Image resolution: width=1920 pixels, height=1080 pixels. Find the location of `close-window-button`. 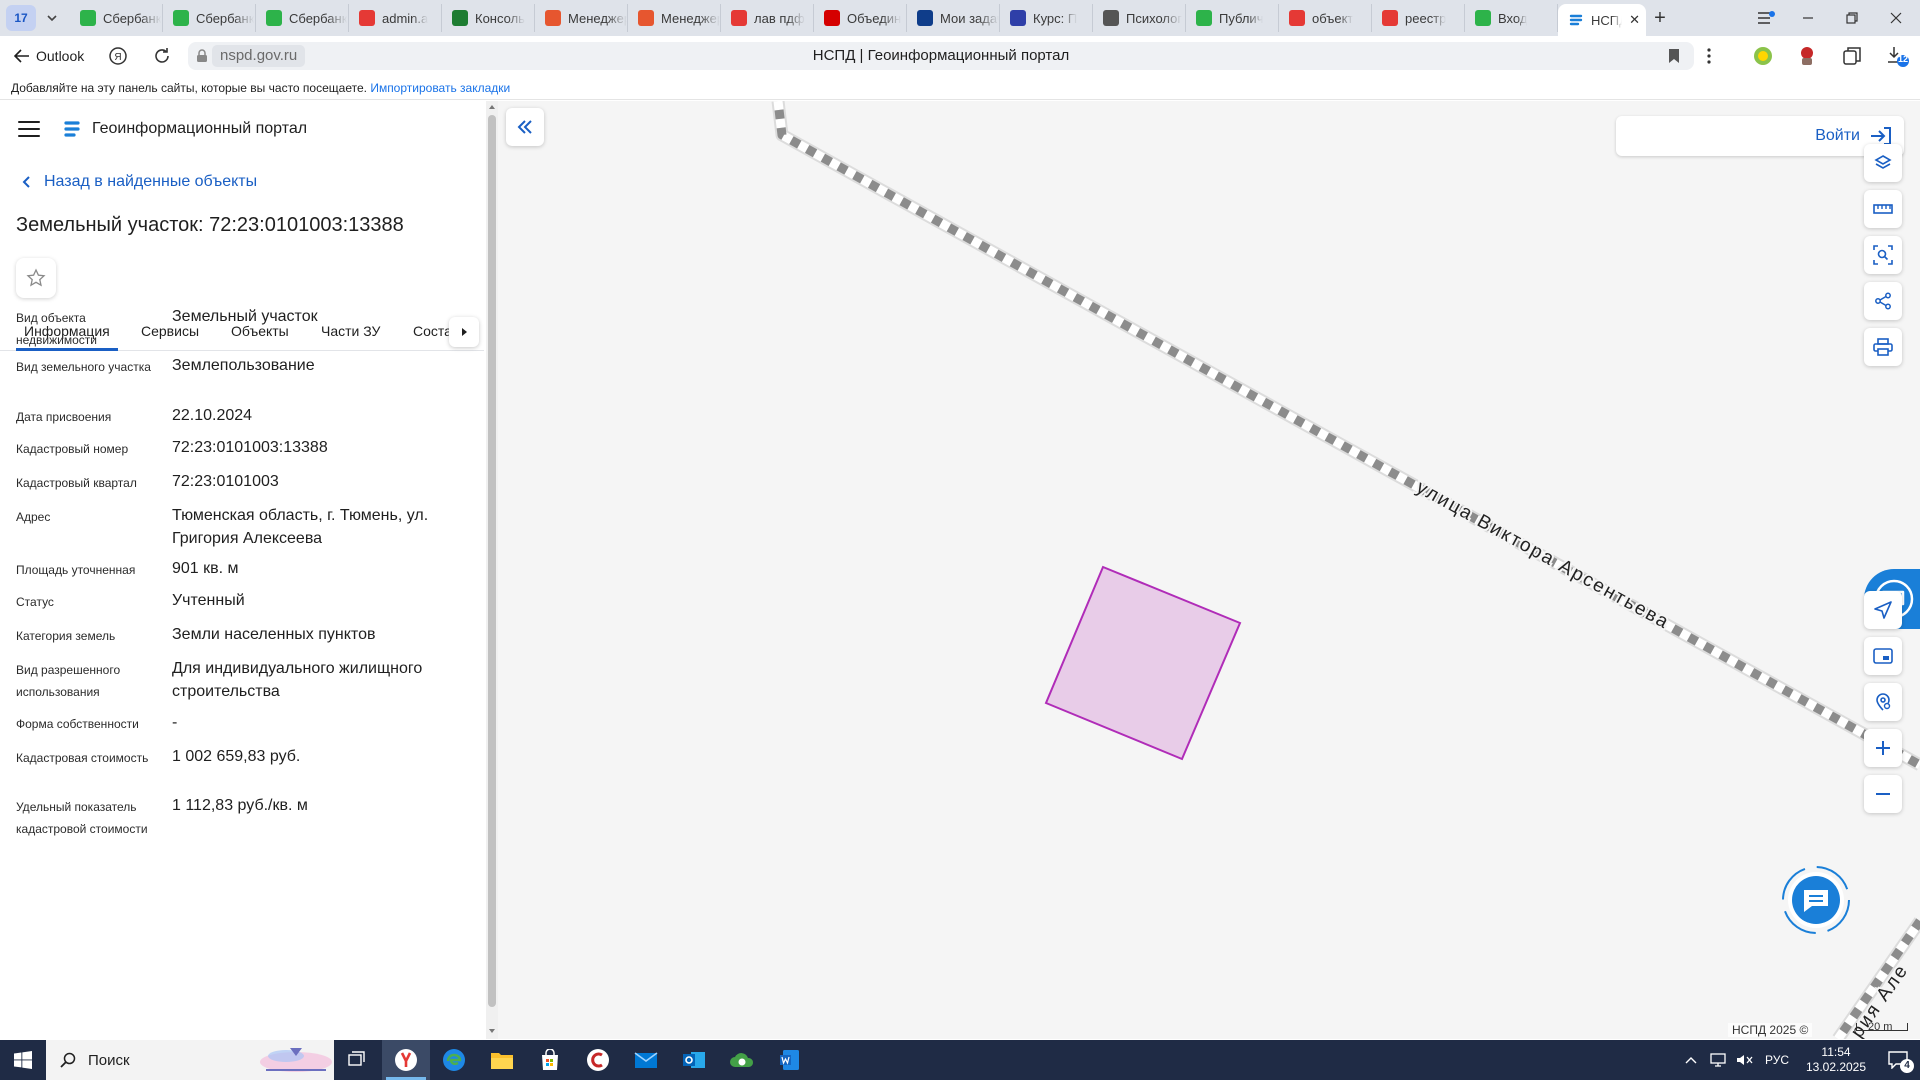

close-window-button is located at coordinates (1896, 18).